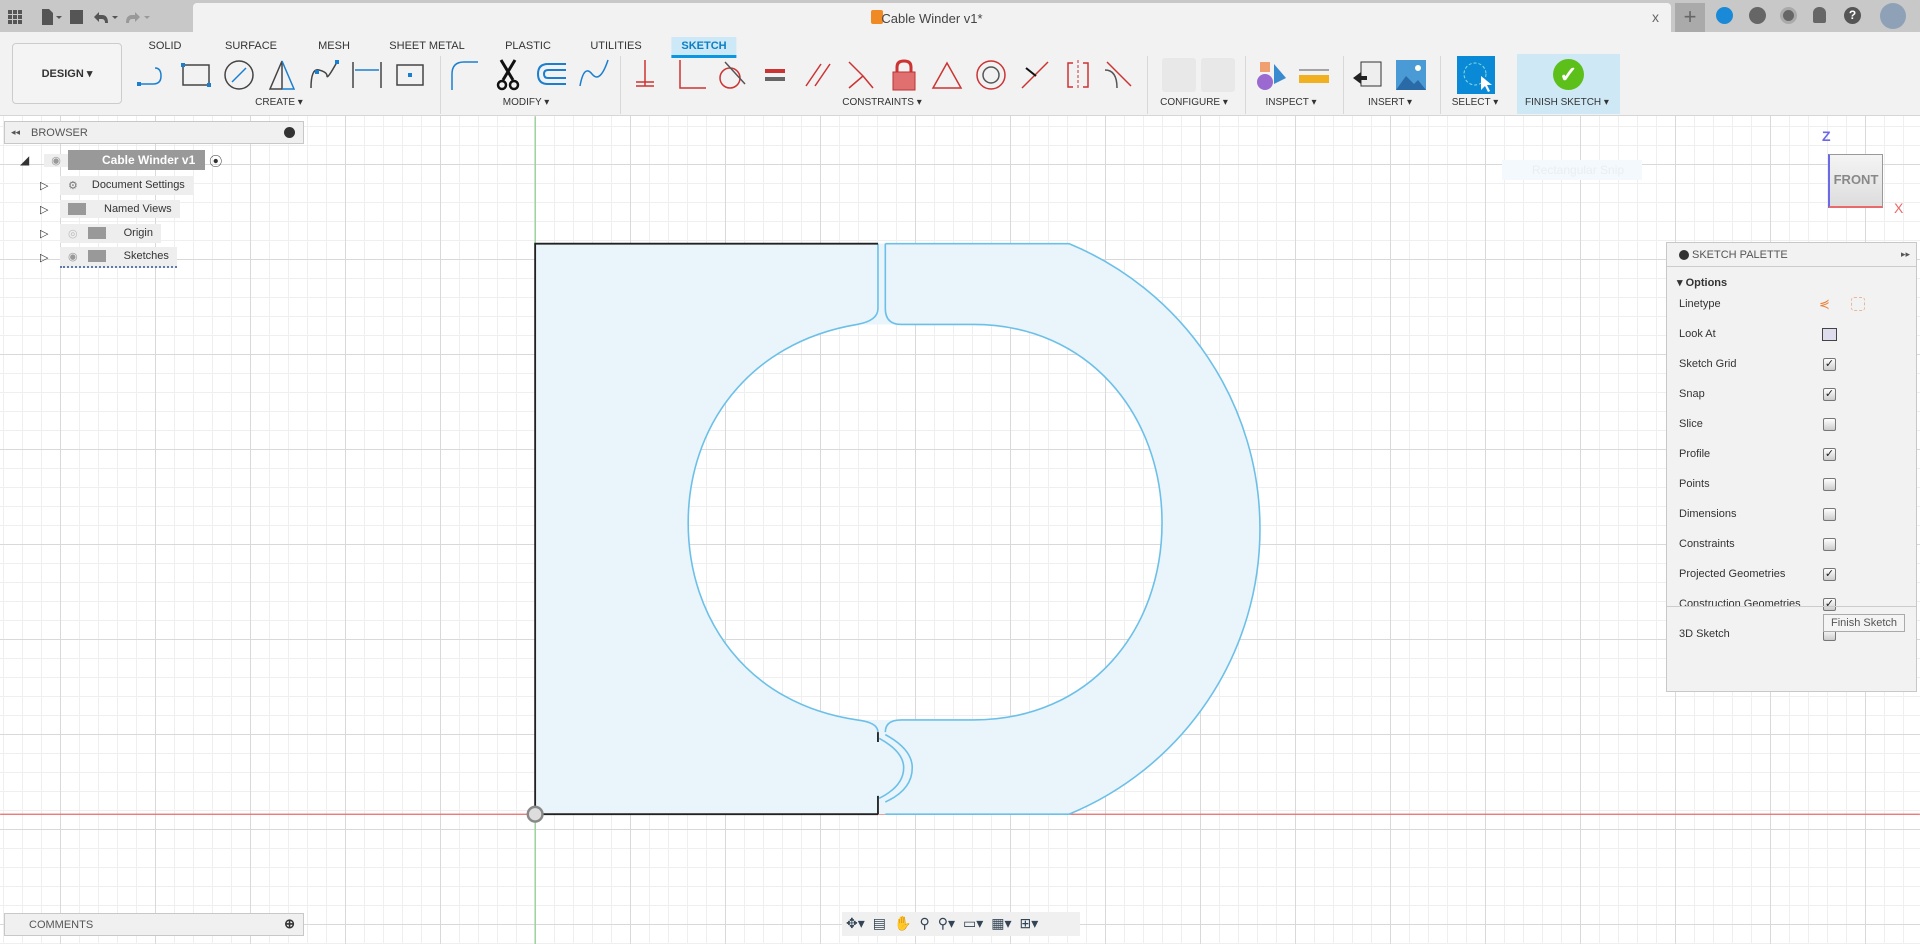 The image size is (1920, 944). What do you see at coordinates (154, 924) in the screenshot?
I see `comments-panel: COMMENTS ⊕` at bounding box center [154, 924].